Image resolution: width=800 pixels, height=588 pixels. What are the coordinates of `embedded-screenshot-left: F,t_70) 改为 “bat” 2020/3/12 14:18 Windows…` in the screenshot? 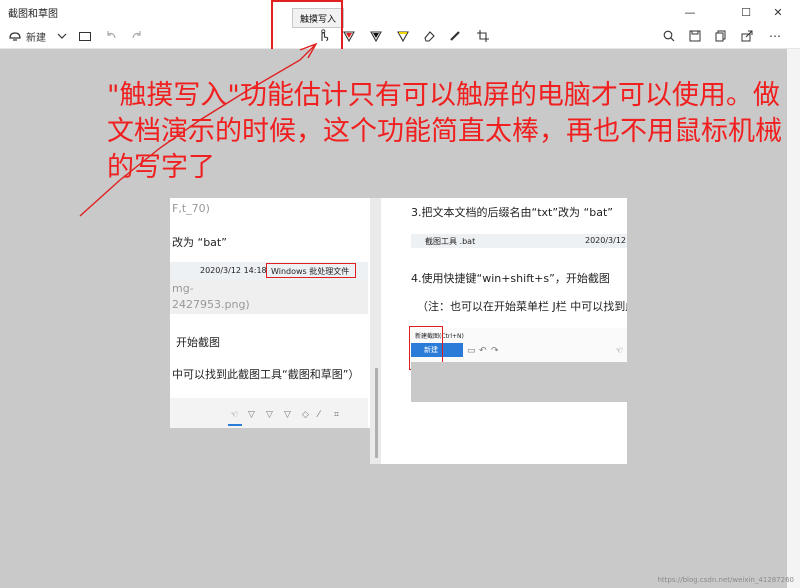 It's located at (270, 313).